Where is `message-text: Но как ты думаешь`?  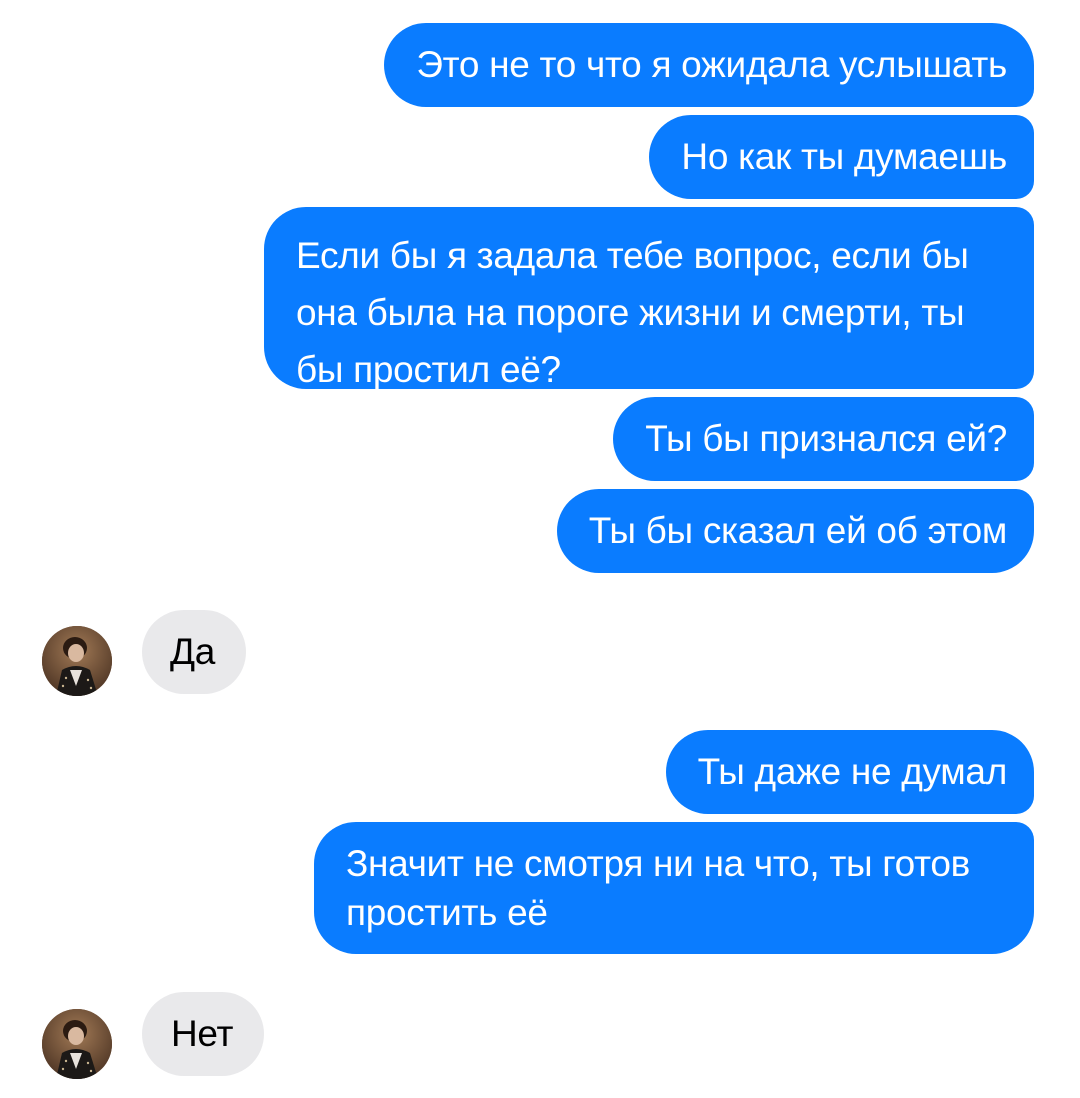
message-text: Но как ты думаешь is located at coordinates (844, 156).